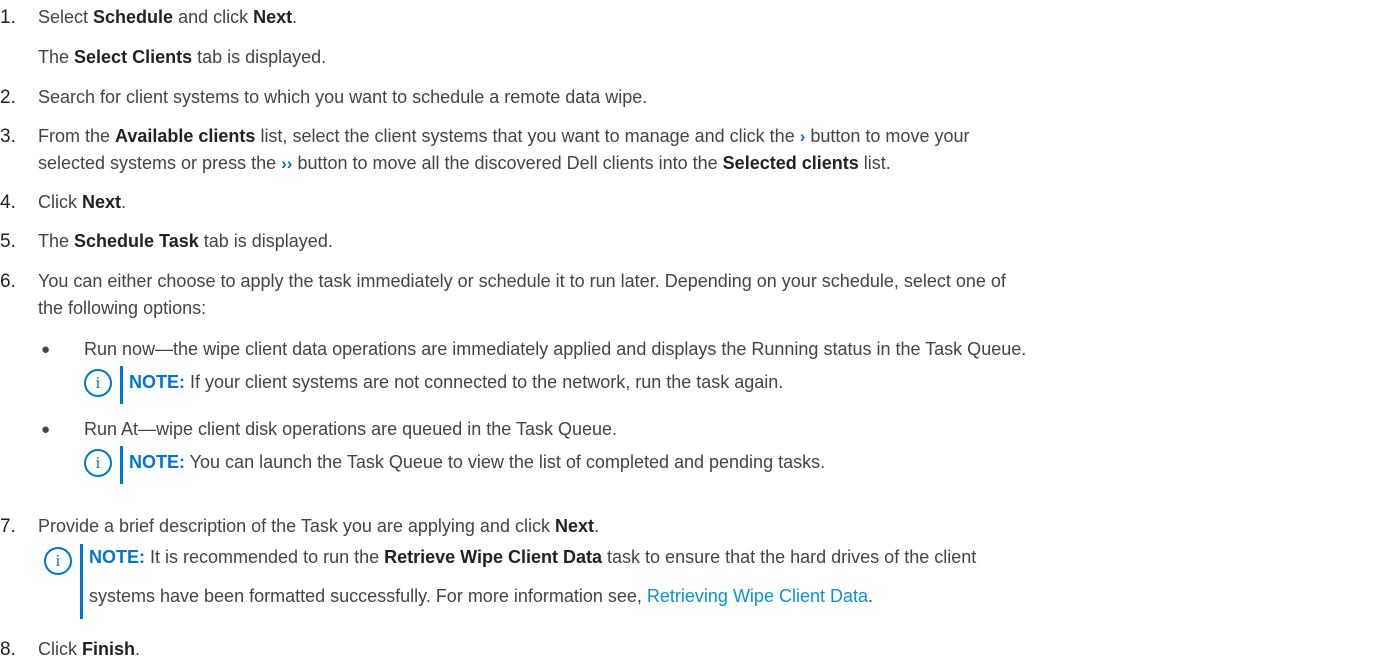 The height and width of the screenshot is (668, 1378). What do you see at coordinates (82, 202) in the screenshot?
I see `step-text: Click Next.` at bounding box center [82, 202].